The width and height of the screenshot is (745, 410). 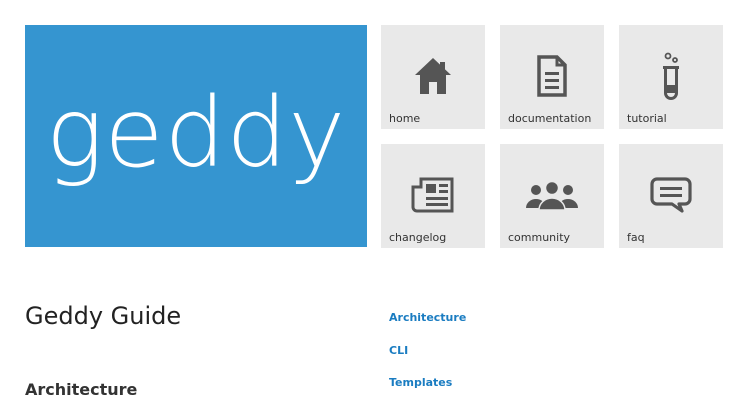 I want to click on tile-changelog: changelog, so click(x=433, y=196).